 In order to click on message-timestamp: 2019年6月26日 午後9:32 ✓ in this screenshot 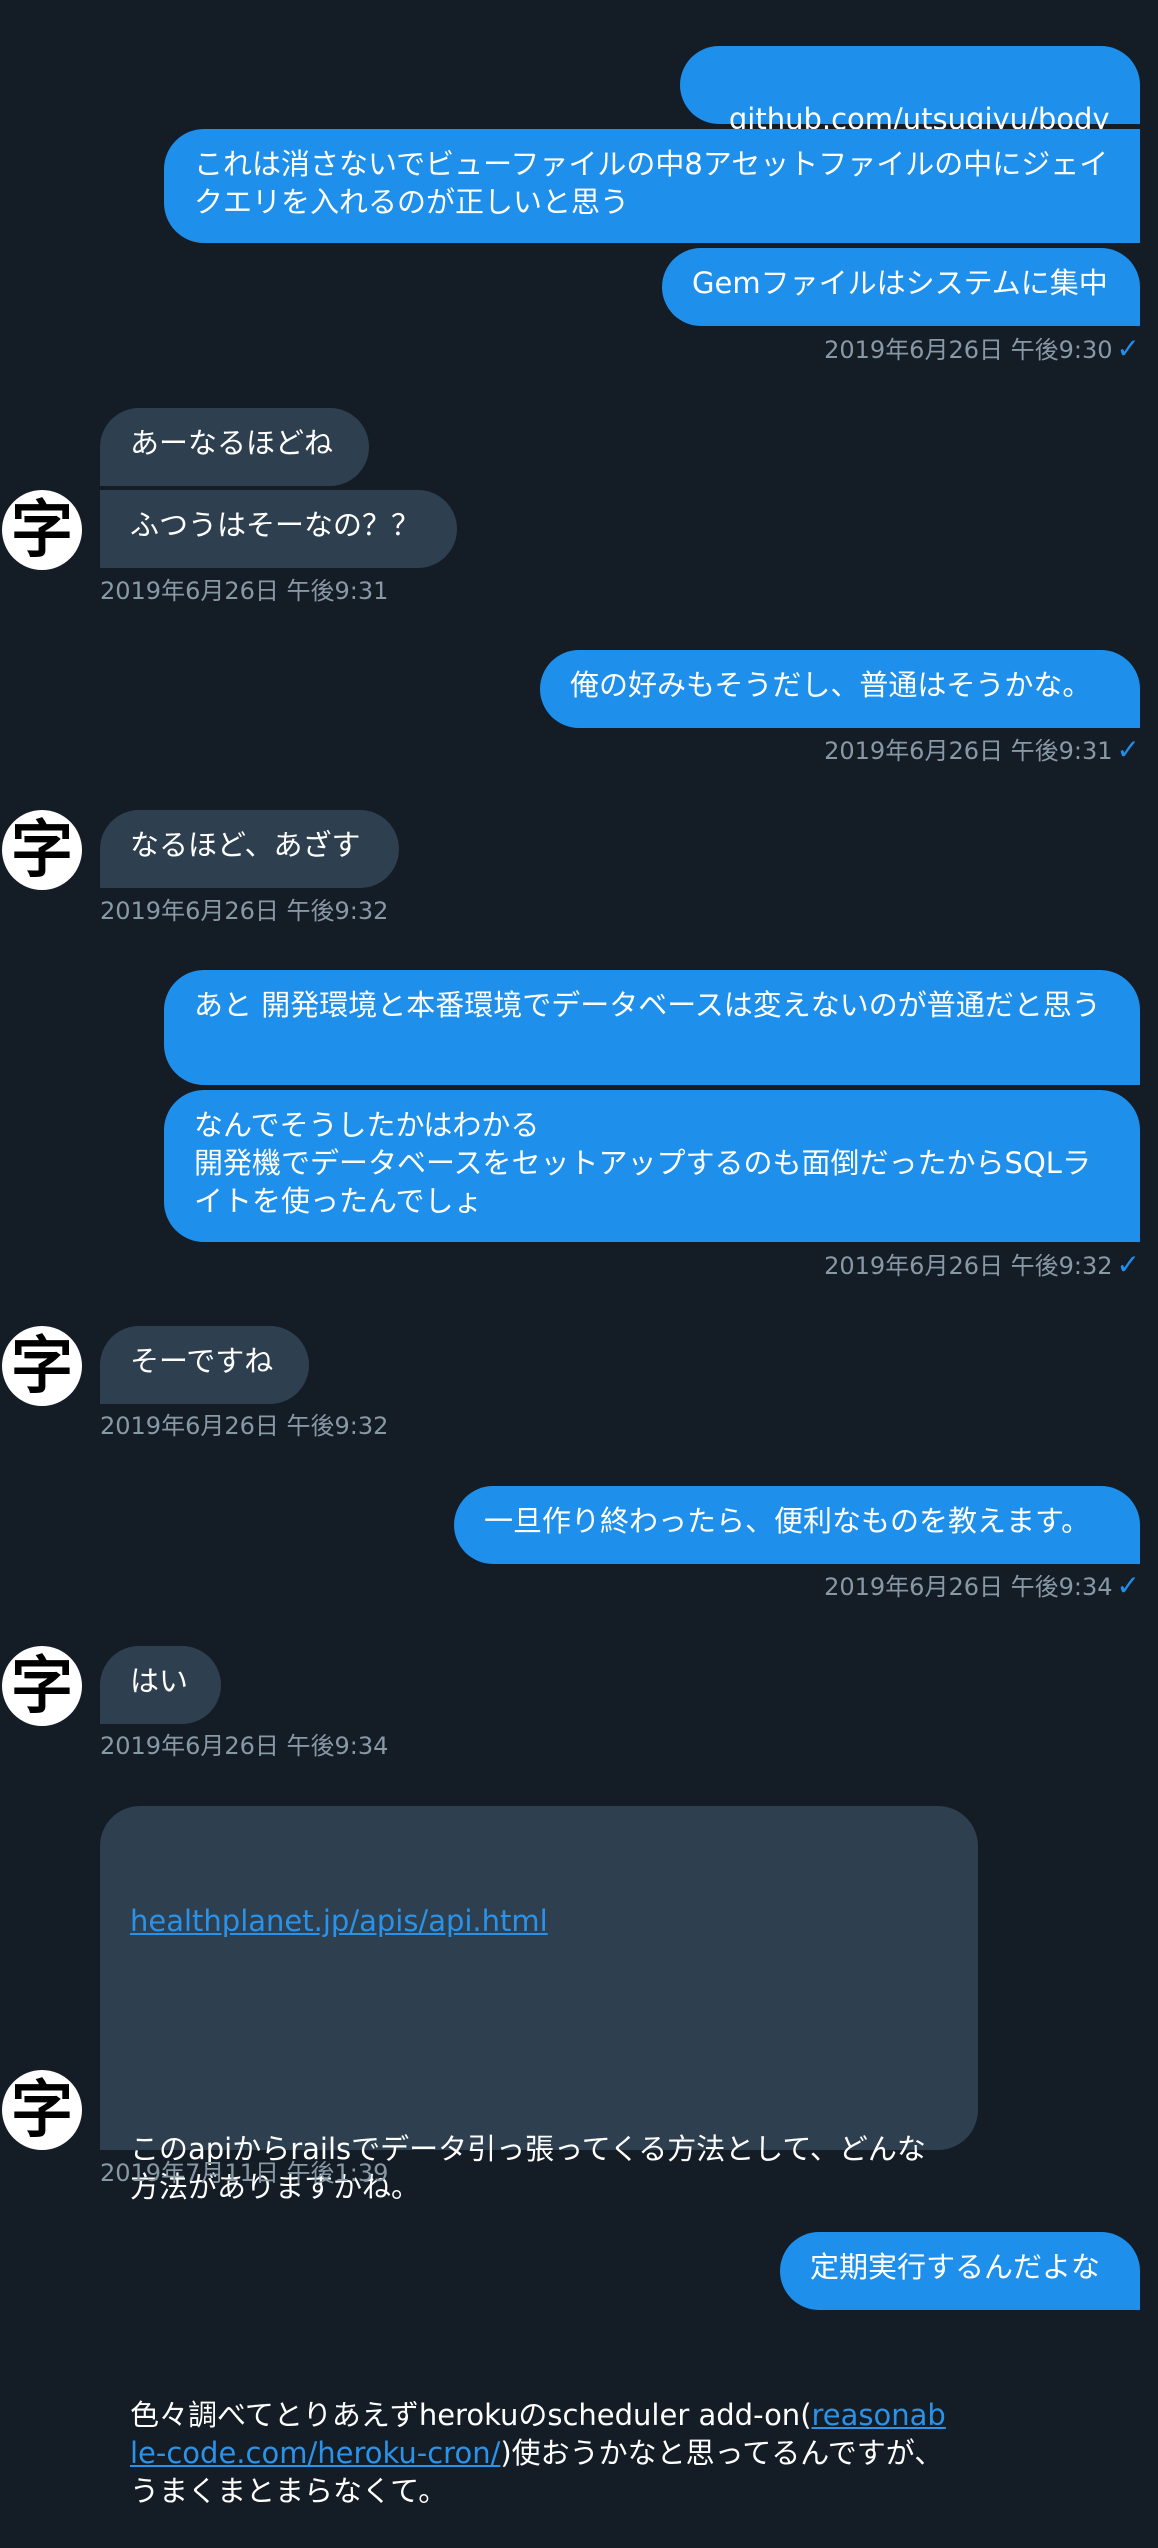, I will do `click(982, 1265)`.